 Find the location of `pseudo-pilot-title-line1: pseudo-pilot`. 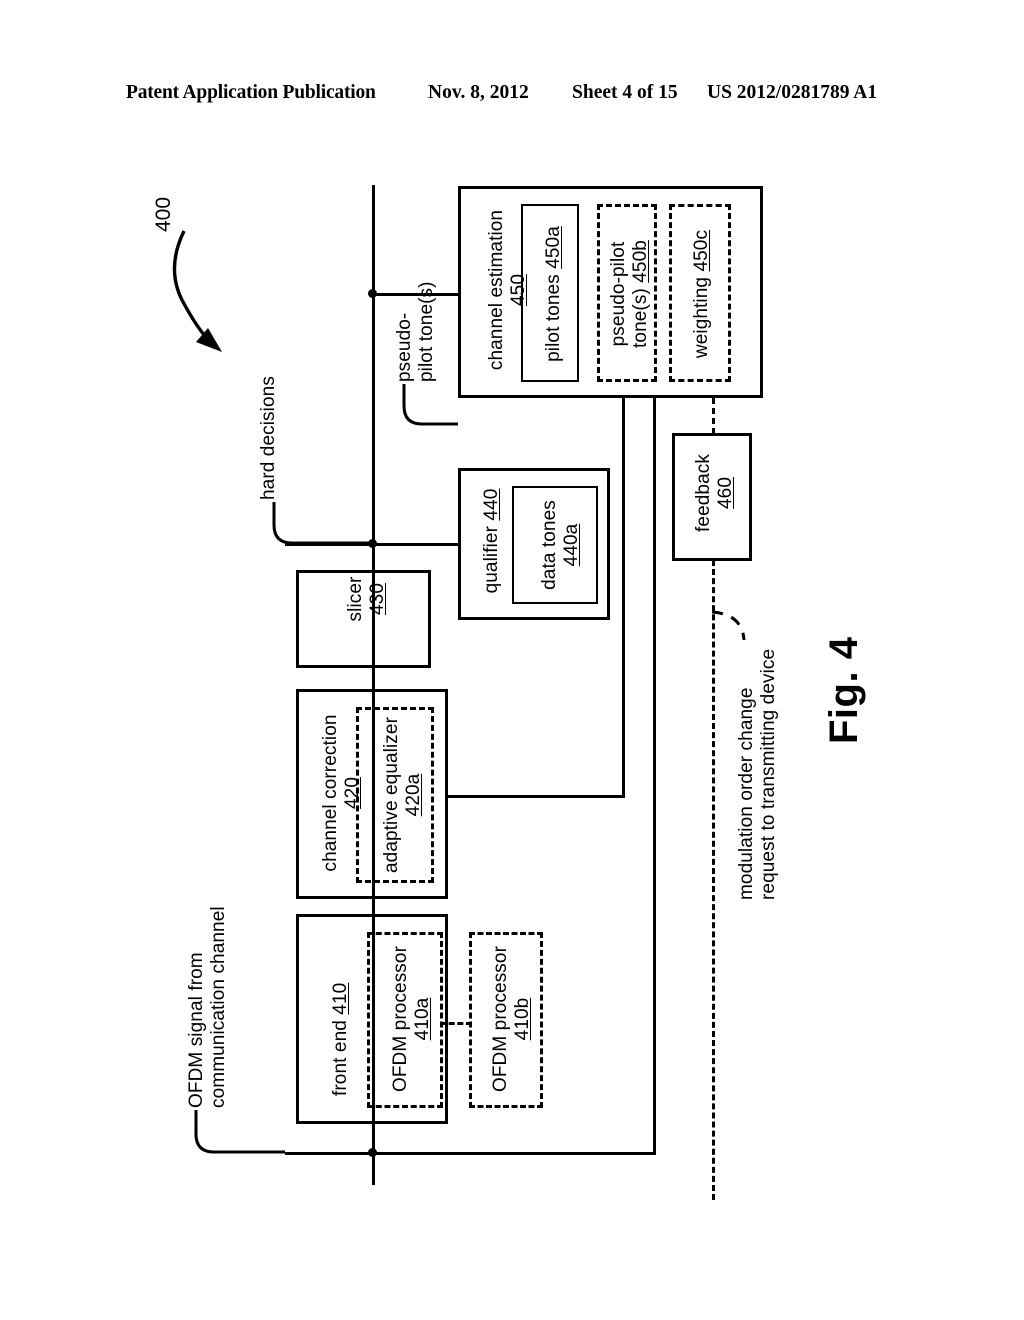

pseudo-pilot-title-line1: pseudo-pilot is located at coordinates (618, 294).